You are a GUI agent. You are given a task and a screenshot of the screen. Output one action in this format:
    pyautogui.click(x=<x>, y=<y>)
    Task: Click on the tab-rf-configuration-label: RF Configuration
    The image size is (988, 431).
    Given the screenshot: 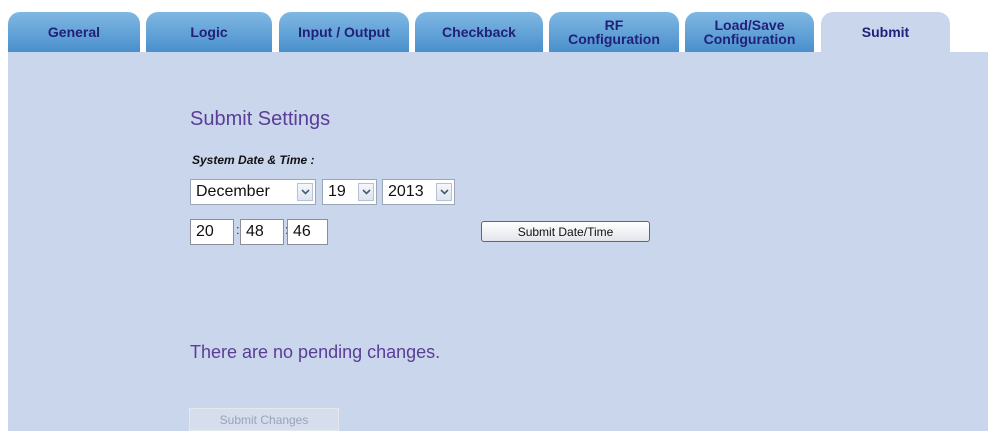 What is the action you would take?
    pyautogui.click(x=614, y=32)
    